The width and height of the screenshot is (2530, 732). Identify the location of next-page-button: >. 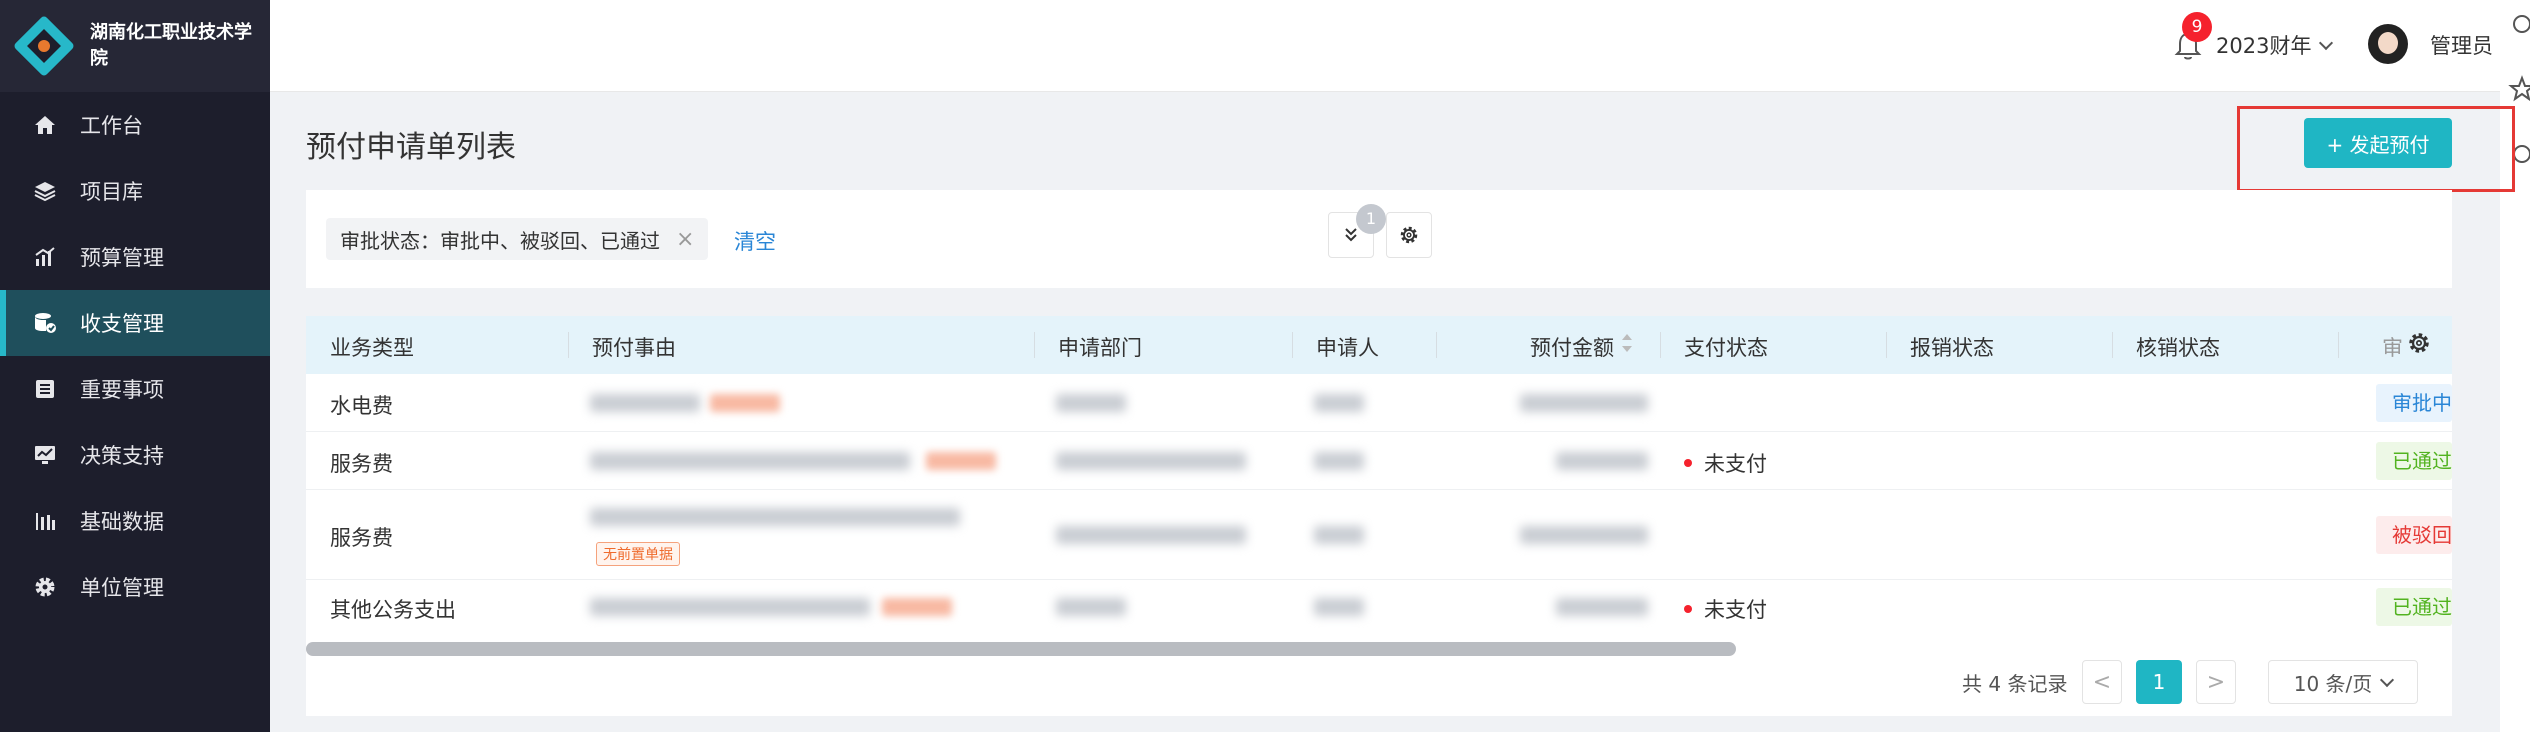
(2216, 682).